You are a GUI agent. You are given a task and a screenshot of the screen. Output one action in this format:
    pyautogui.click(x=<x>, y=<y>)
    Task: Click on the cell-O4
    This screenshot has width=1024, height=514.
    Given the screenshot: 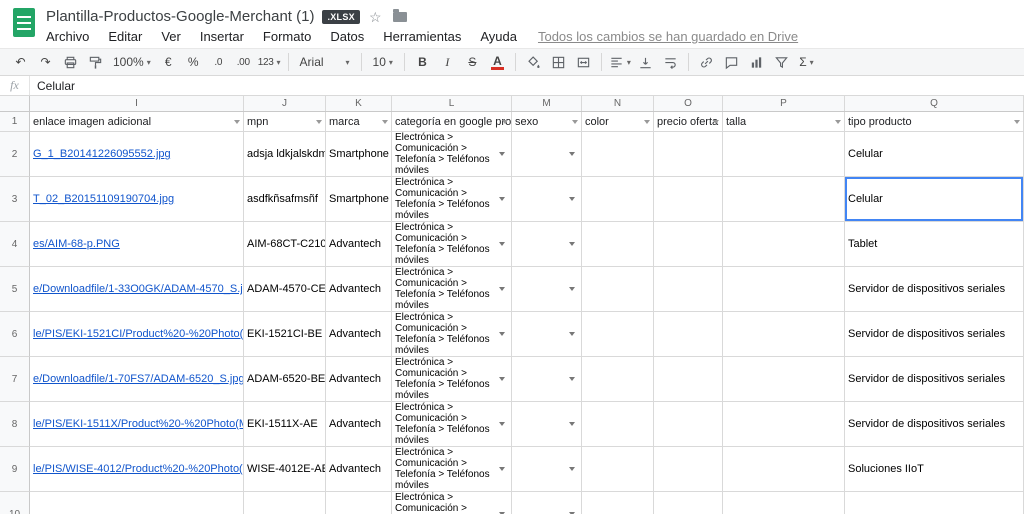 What is the action you would take?
    pyautogui.click(x=688, y=244)
    